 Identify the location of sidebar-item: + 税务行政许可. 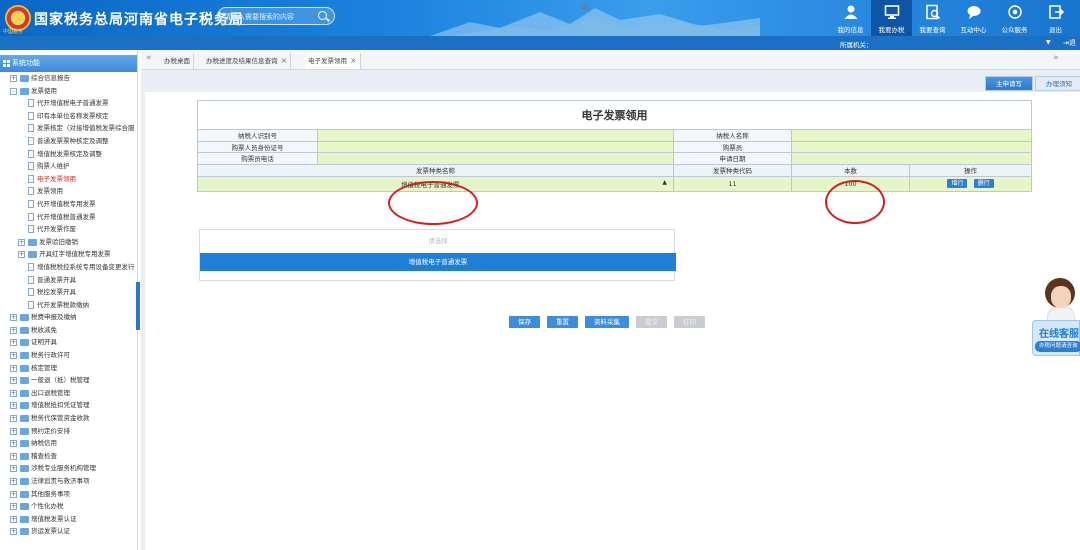
(68, 355).